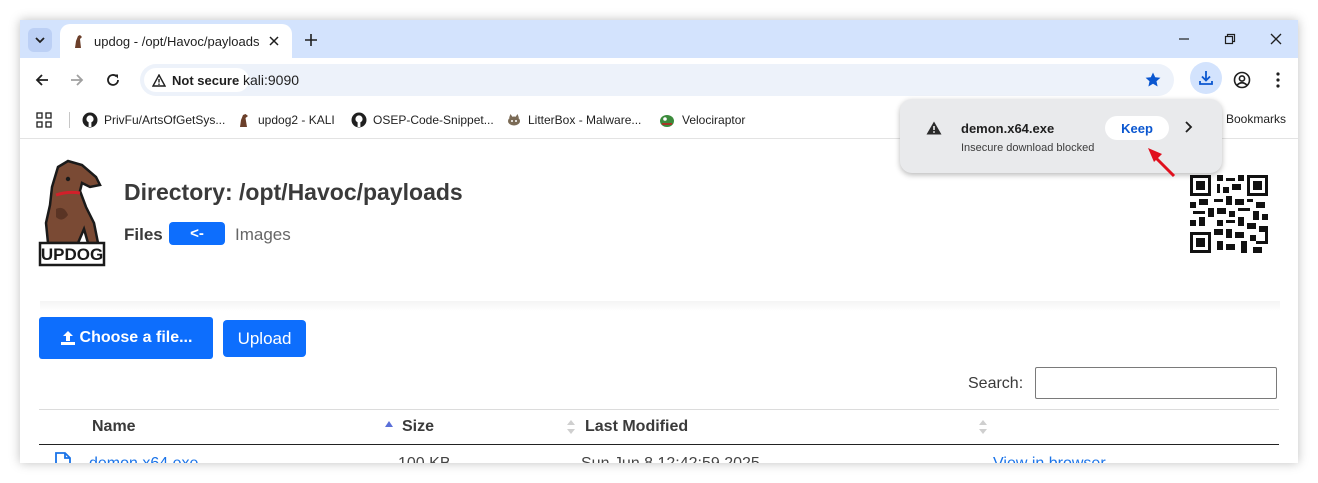 The height and width of the screenshot is (483, 1318). What do you see at coordinates (659, 444) in the screenshot?
I see `table-header-border` at bounding box center [659, 444].